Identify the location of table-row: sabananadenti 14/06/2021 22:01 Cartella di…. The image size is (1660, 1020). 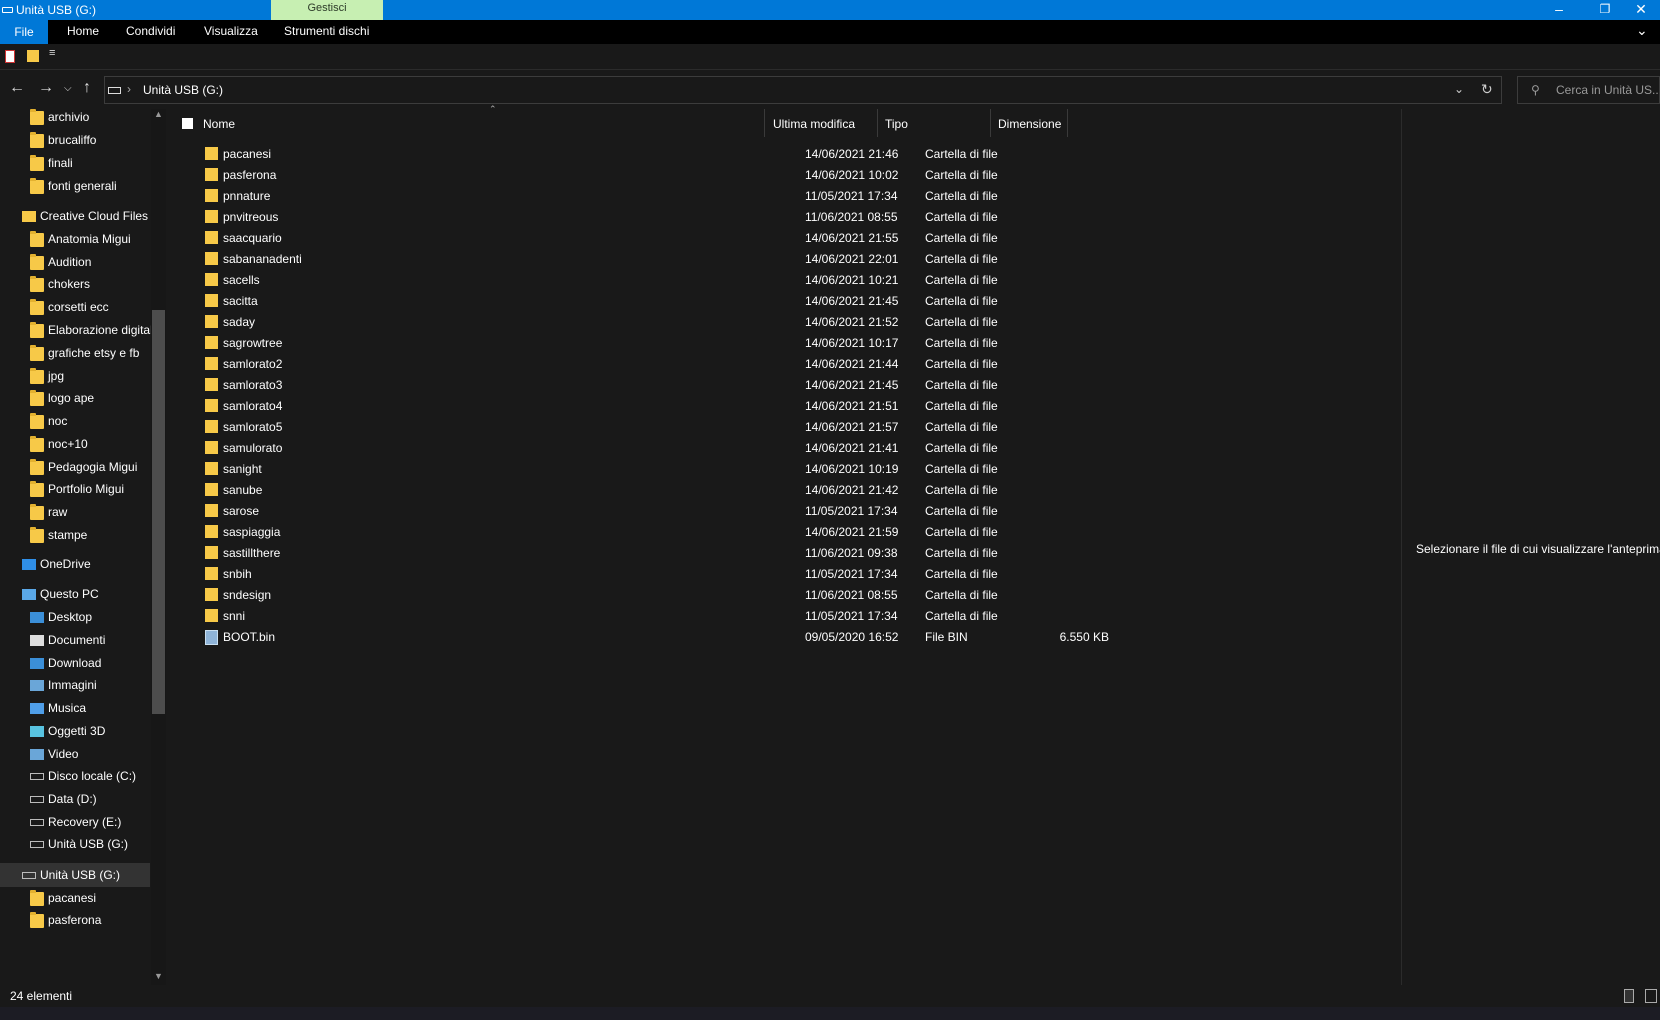
(784, 259).